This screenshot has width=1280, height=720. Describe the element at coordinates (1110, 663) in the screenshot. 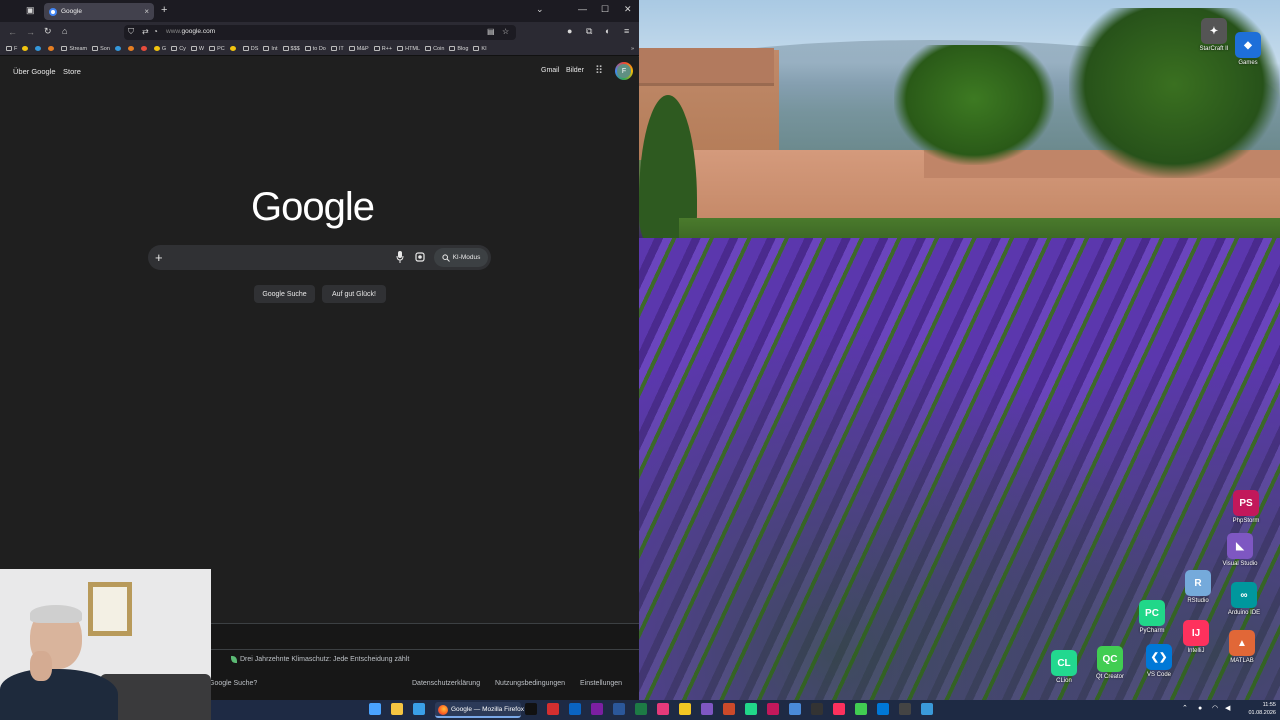

I see `desktop-icon-qt-creator: QC Qt Creator` at that location.